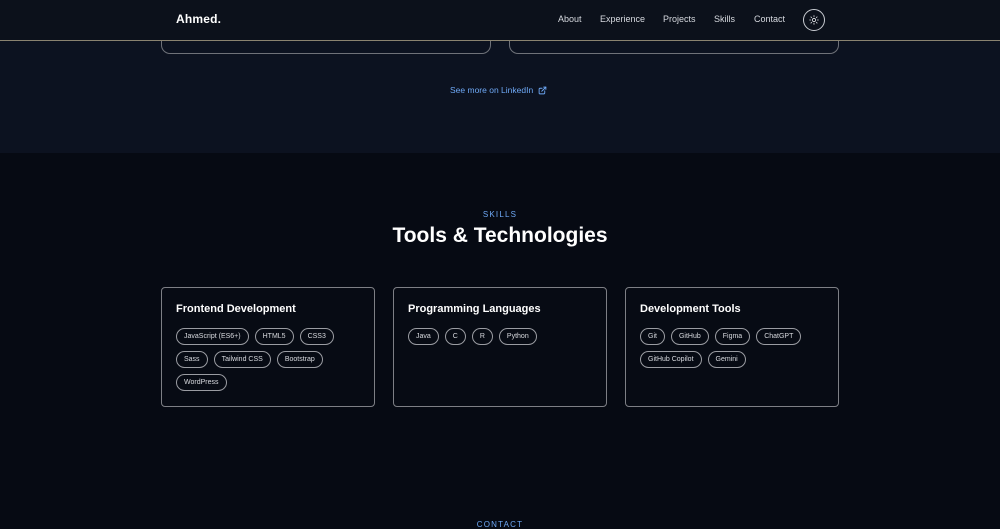  Describe the element at coordinates (726, 359) in the screenshot. I see `skill-tag: Gemini` at that location.